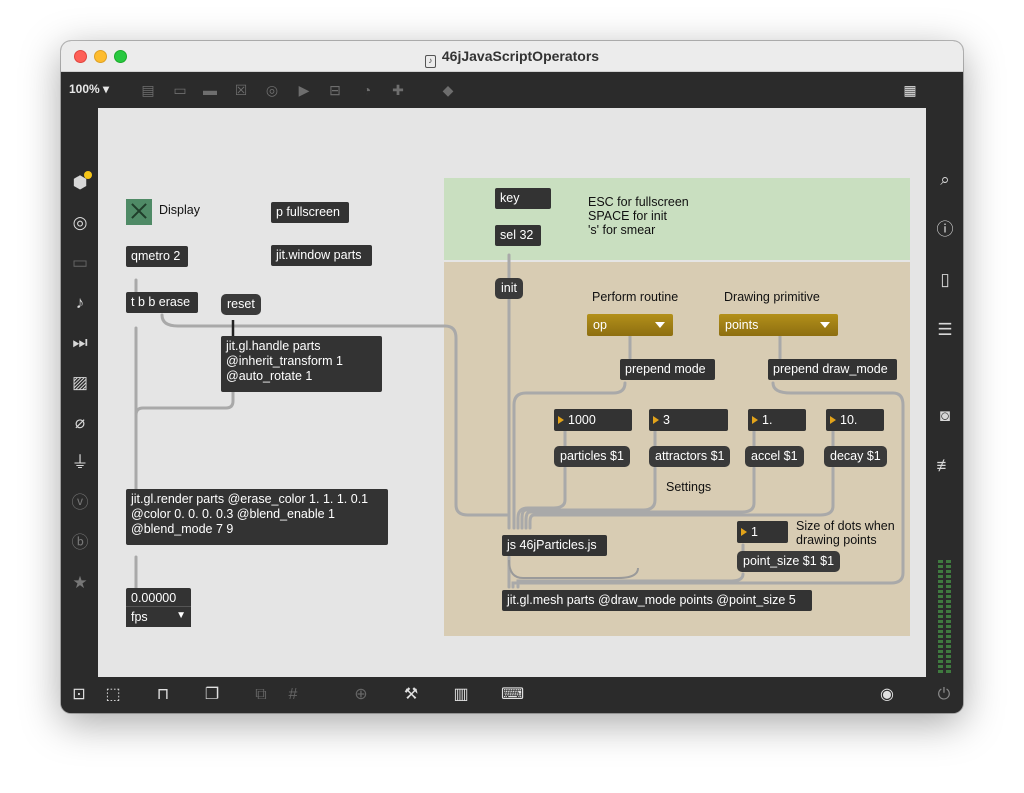 Image resolution: width=1024 pixels, height=793 pixels. Describe the element at coordinates (80, 583) in the screenshot. I see `star-icon: ★` at that location.